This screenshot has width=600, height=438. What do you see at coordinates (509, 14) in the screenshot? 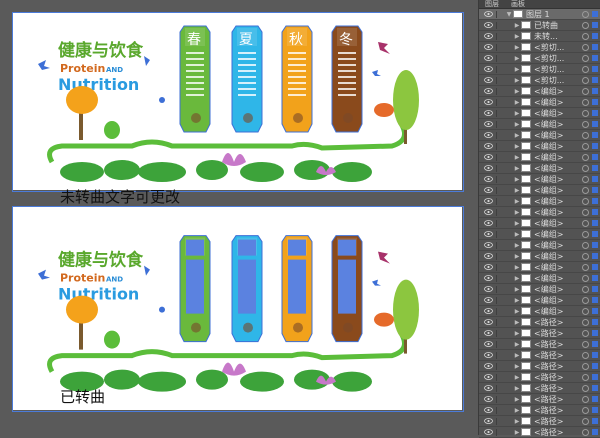
I see `disclosure-triangle-icon: ▼` at bounding box center [509, 14].